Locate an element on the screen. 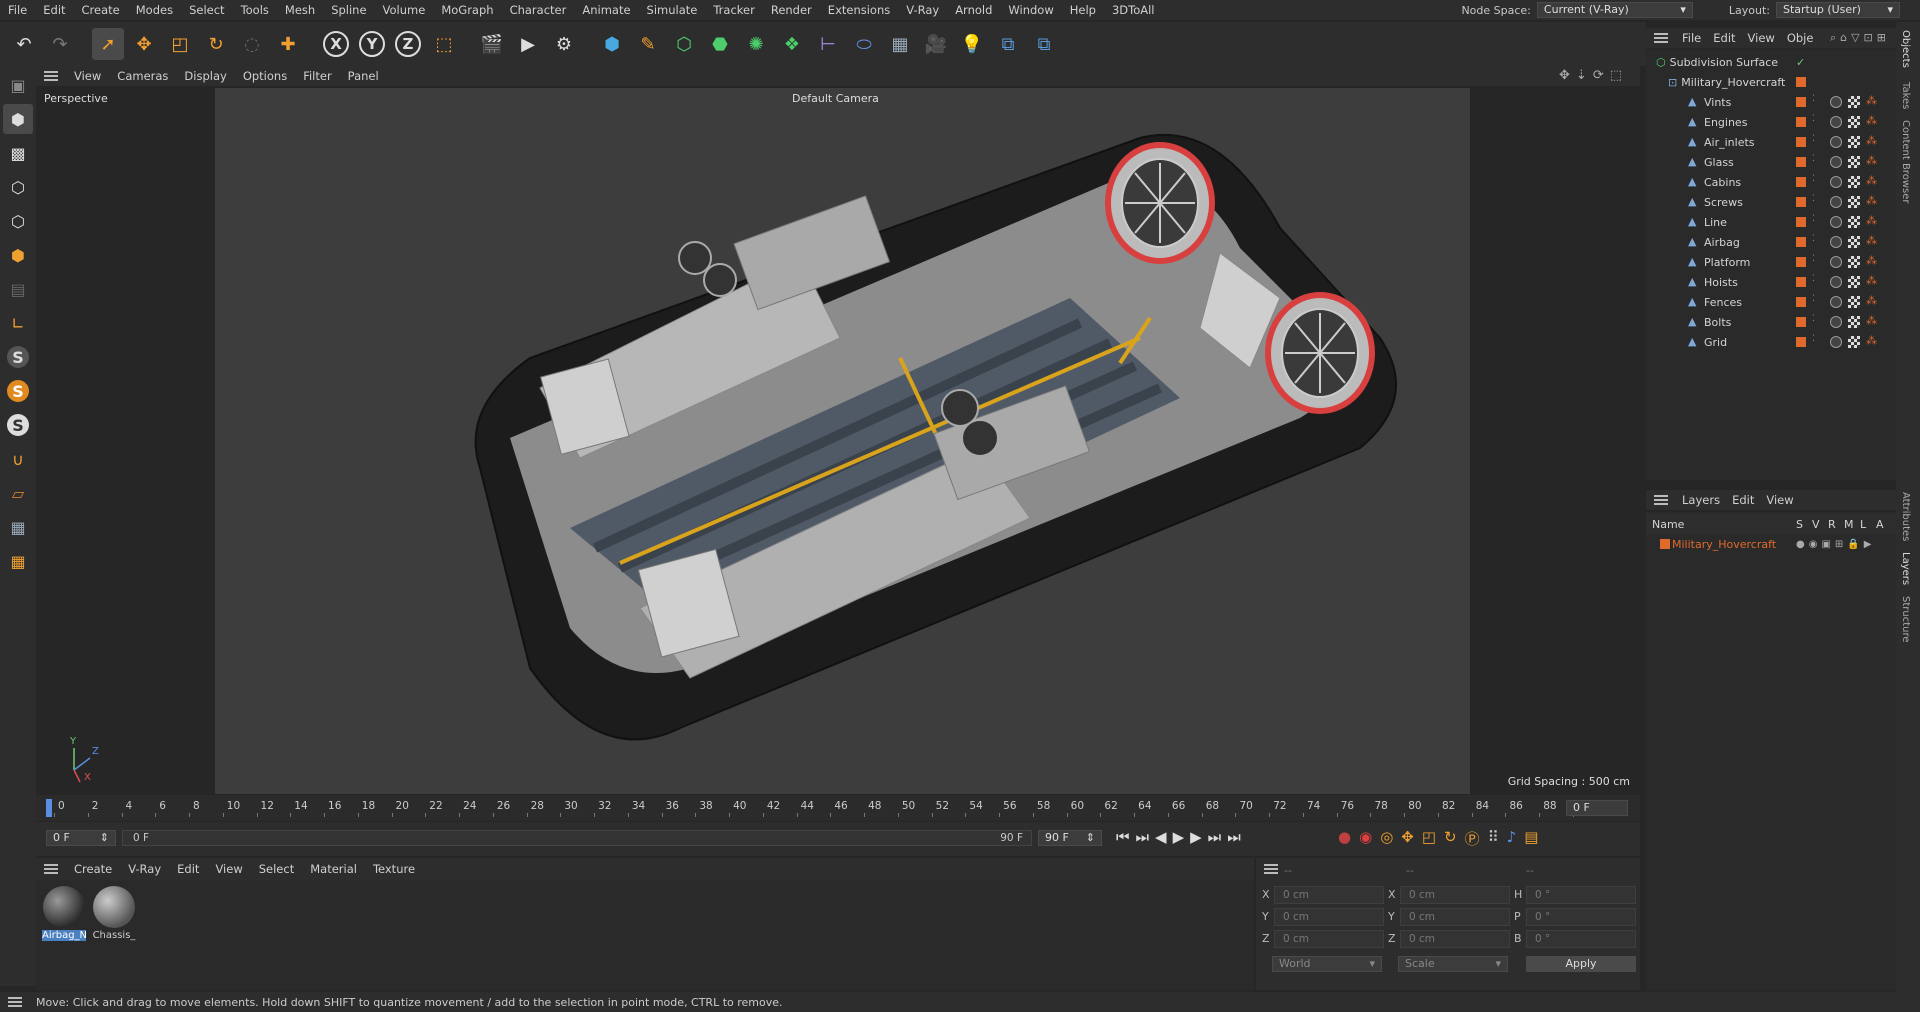 The width and height of the screenshot is (1920, 1012). viewport-menu-panel: Panel is located at coordinates (363, 76).